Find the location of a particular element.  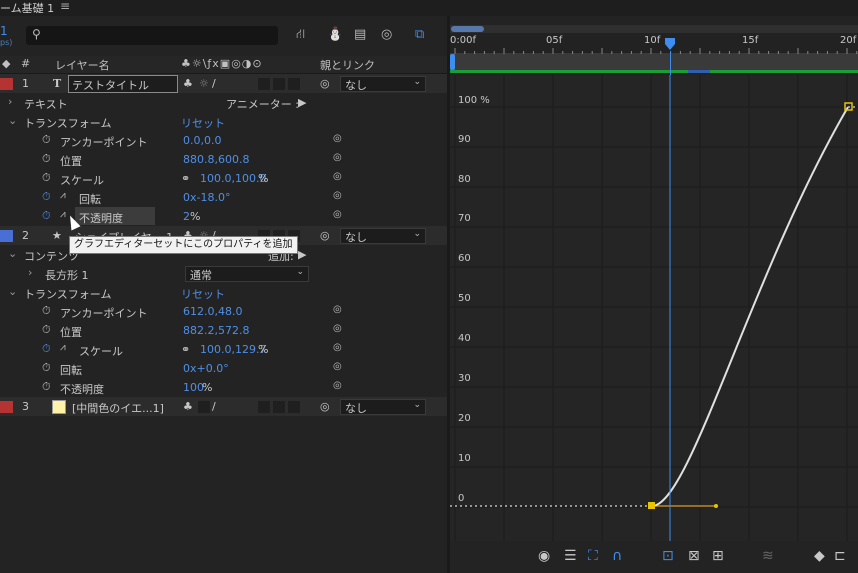

property-anchor-point: ⏱ アンカーポイント 0.0,0.0 ◎ is located at coordinates (223, 140).